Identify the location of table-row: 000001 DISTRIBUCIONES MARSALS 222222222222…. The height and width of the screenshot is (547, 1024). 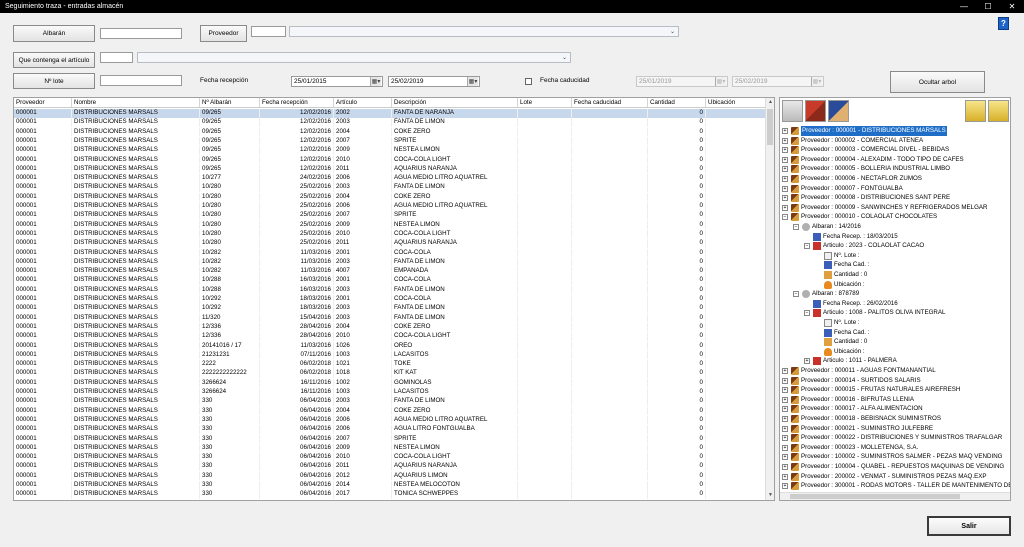
(390, 373).